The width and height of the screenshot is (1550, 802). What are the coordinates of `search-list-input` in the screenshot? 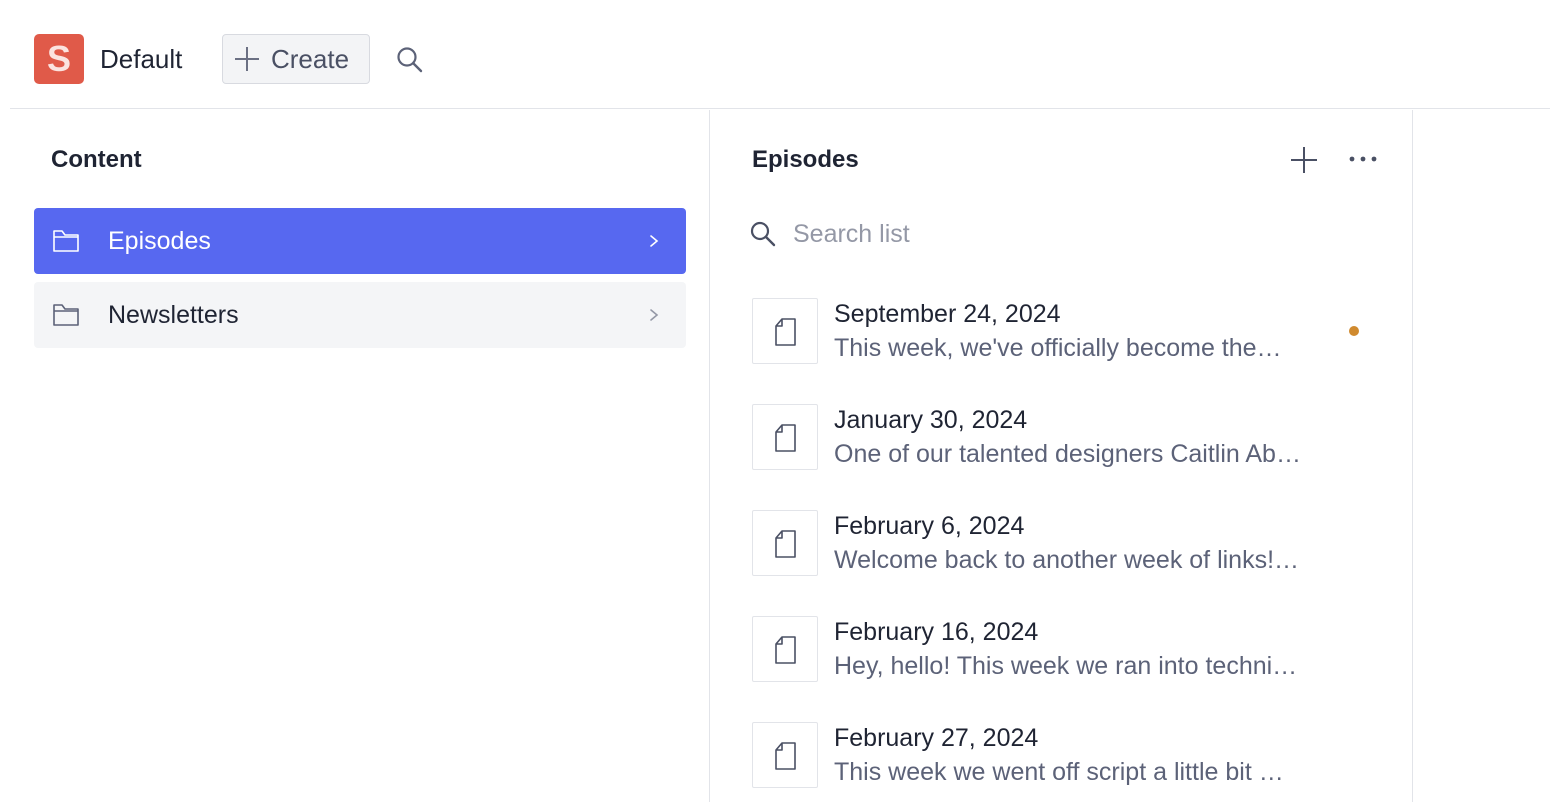 It's located at (1073, 234).